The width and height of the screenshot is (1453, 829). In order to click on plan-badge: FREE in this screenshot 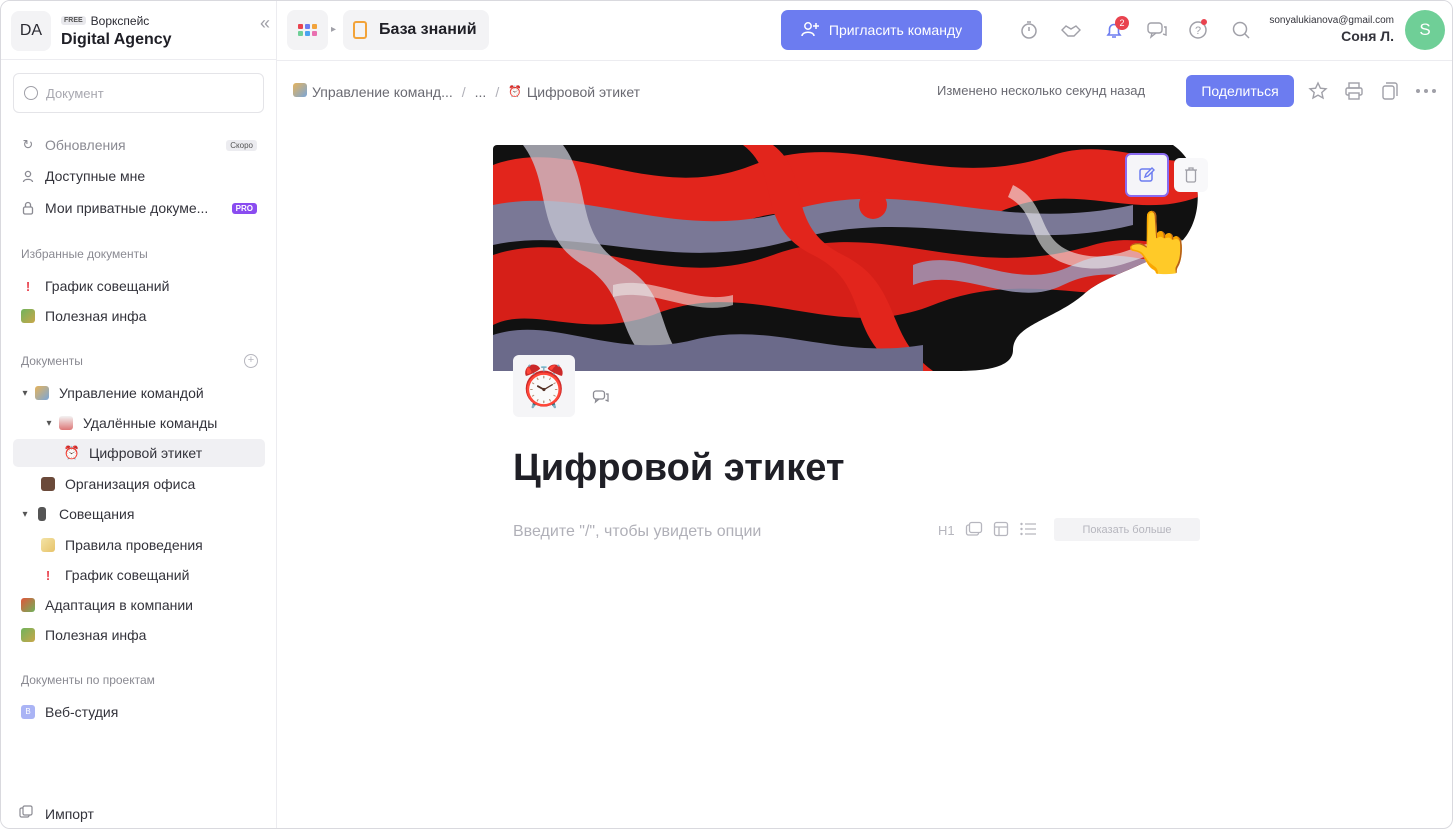, I will do `click(73, 20)`.